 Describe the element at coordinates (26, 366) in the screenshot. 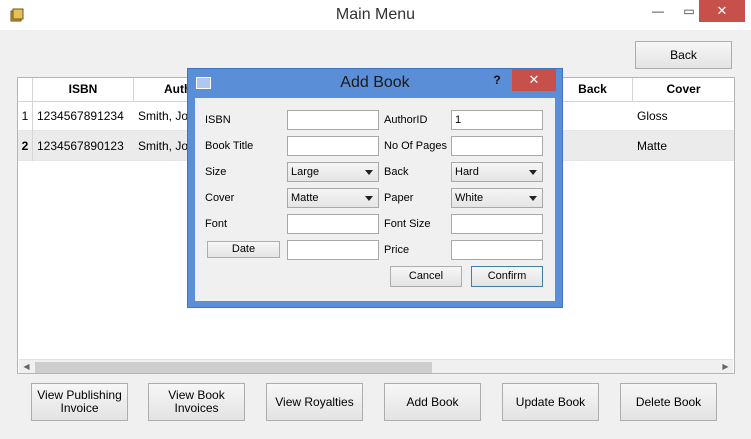

I see `scroll-left-icon: ◀` at that location.